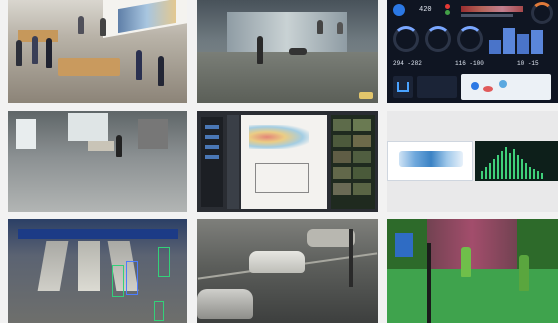 This screenshot has height=323, width=558. What do you see at coordinates (403, 87) in the screenshot?
I see `cart-icon` at bounding box center [403, 87].